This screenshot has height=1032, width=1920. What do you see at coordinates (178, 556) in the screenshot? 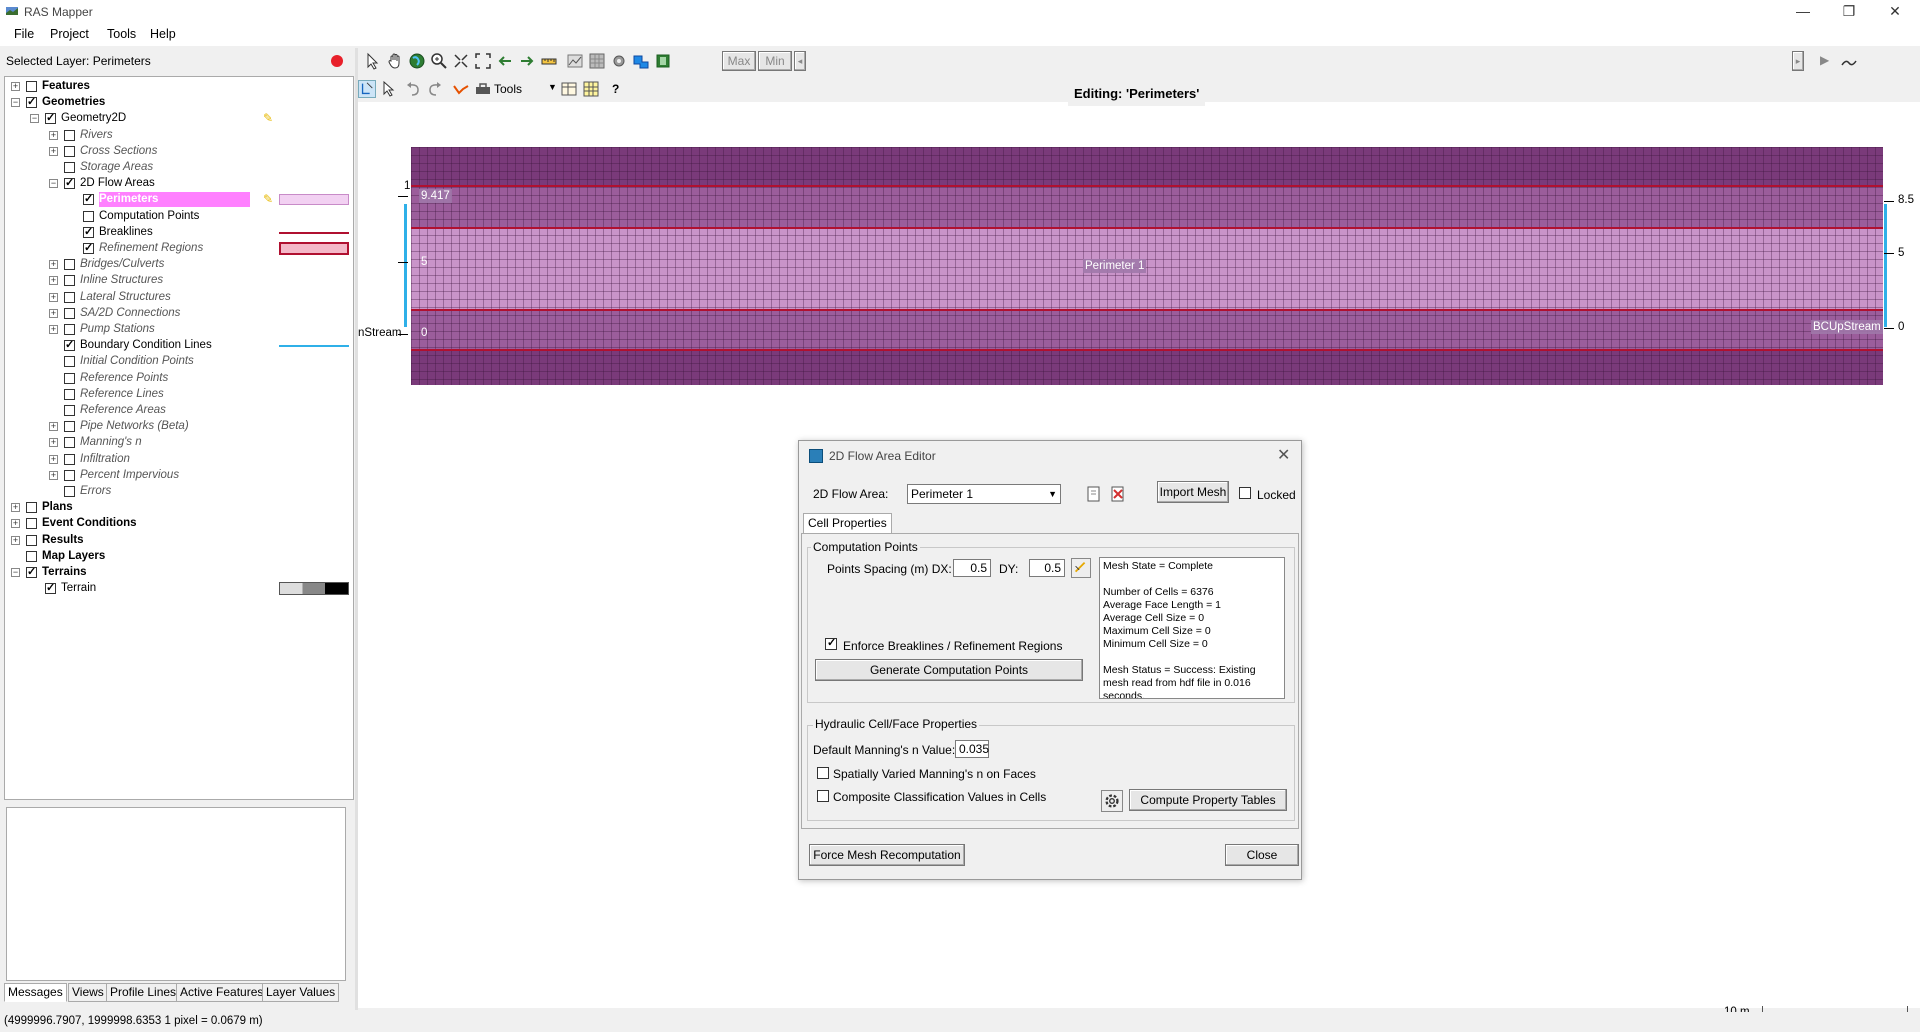
I see `tree-item: Map Layers` at bounding box center [178, 556].